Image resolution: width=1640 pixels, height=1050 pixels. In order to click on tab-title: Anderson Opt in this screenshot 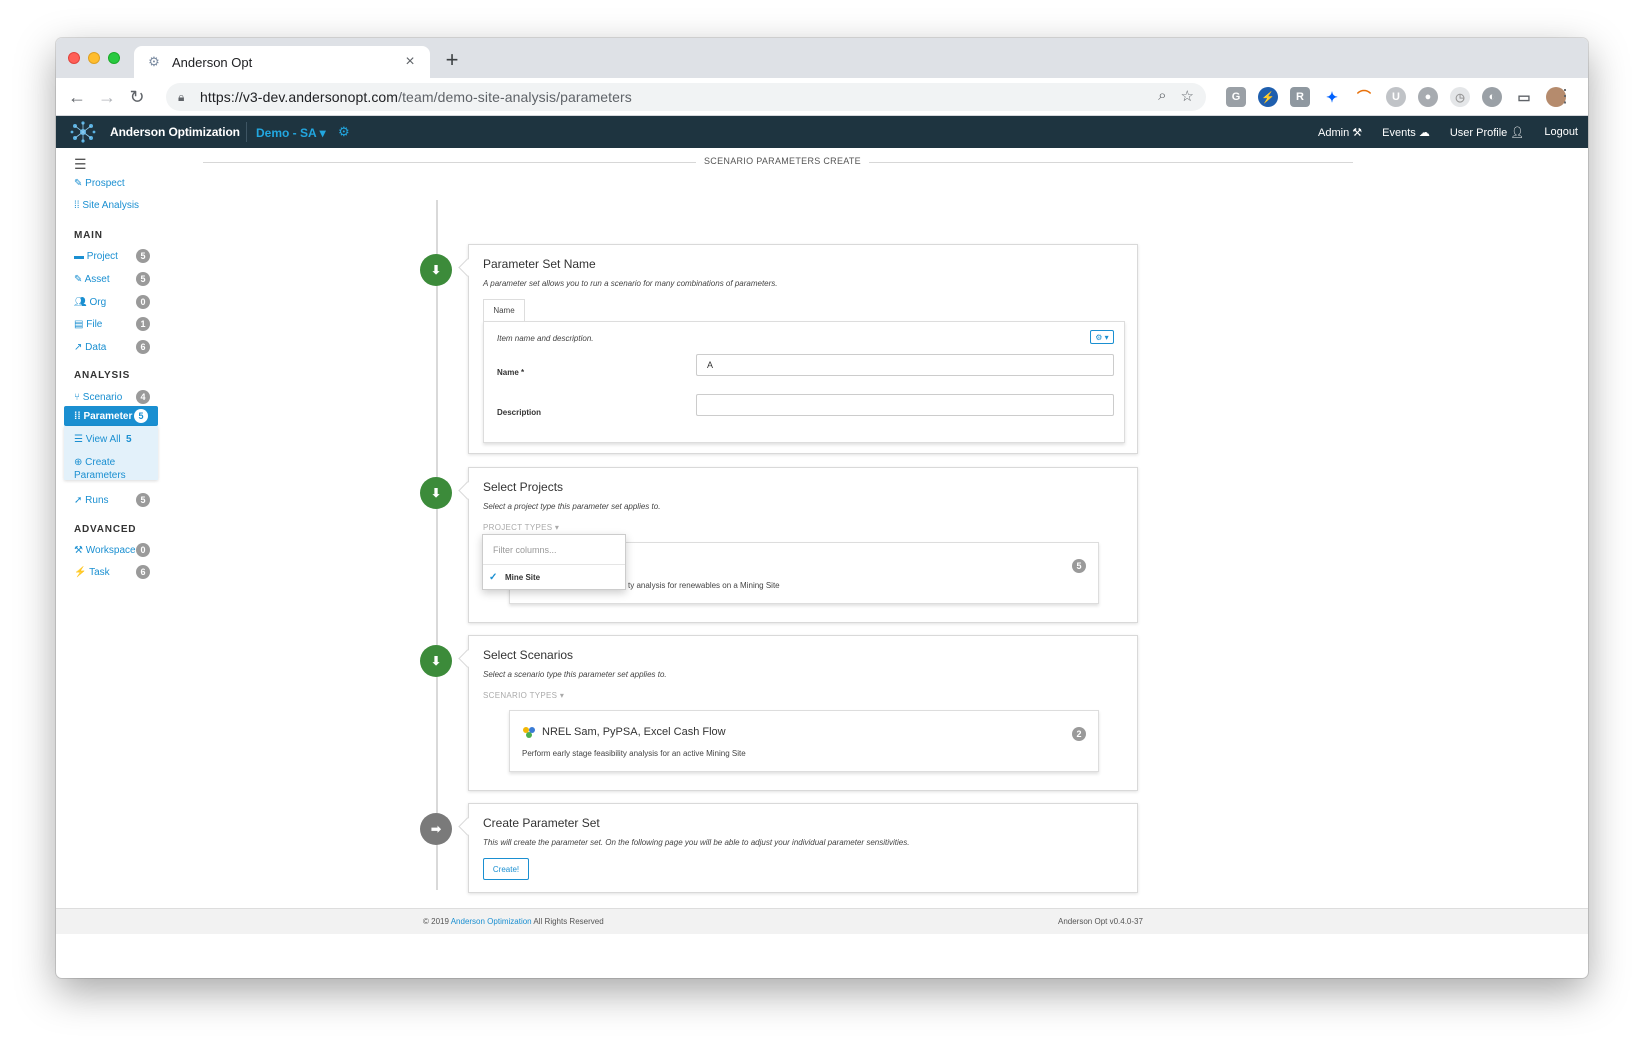, I will do `click(212, 62)`.